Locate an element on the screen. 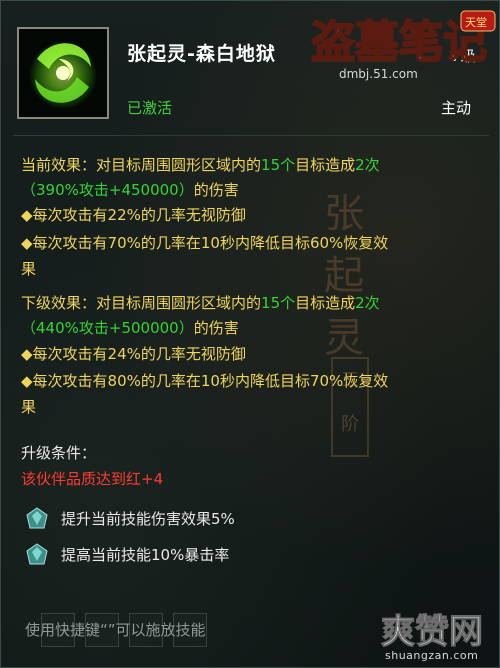 The image size is (500, 668). activation-status: 已激活 is located at coordinates (150, 108).